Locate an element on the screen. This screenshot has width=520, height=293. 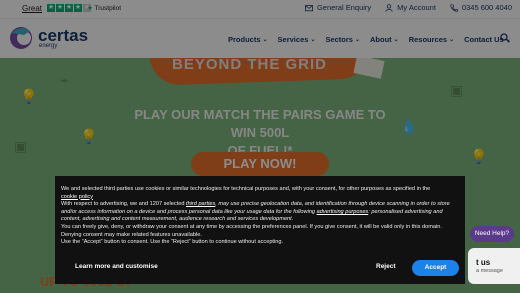
accept-button: Accept is located at coordinates (435, 268).